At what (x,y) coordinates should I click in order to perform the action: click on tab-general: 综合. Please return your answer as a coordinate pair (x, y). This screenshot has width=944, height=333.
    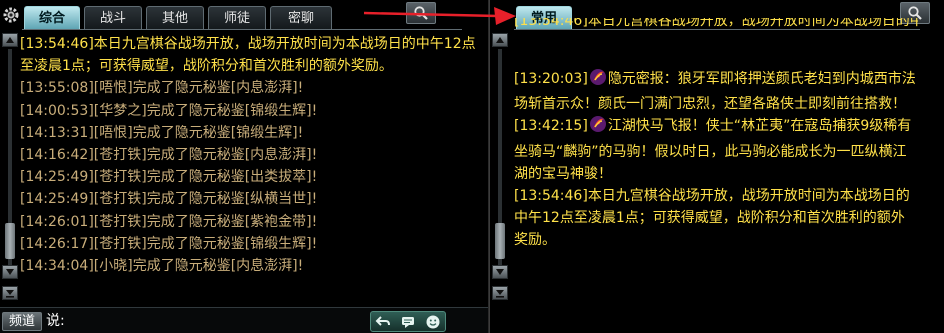
    Looking at the image, I should click on (52, 17).